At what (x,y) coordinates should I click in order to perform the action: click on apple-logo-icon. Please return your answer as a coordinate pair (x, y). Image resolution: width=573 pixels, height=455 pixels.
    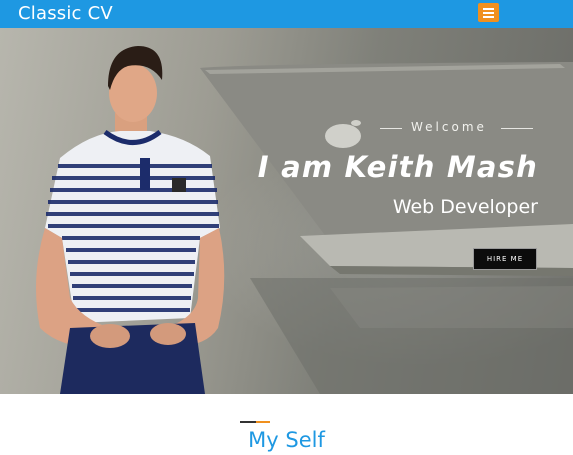
    Looking at the image, I should click on (343, 136).